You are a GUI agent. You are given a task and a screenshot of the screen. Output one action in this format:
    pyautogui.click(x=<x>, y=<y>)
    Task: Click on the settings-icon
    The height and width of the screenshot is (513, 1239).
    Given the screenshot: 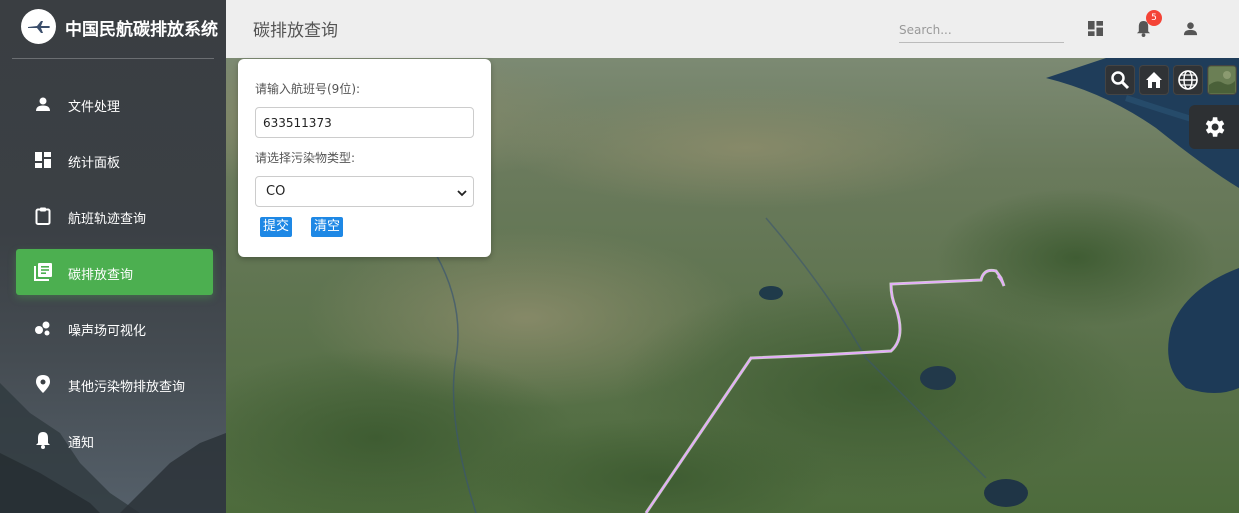 What is the action you would take?
    pyautogui.click(x=1214, y=127)
    